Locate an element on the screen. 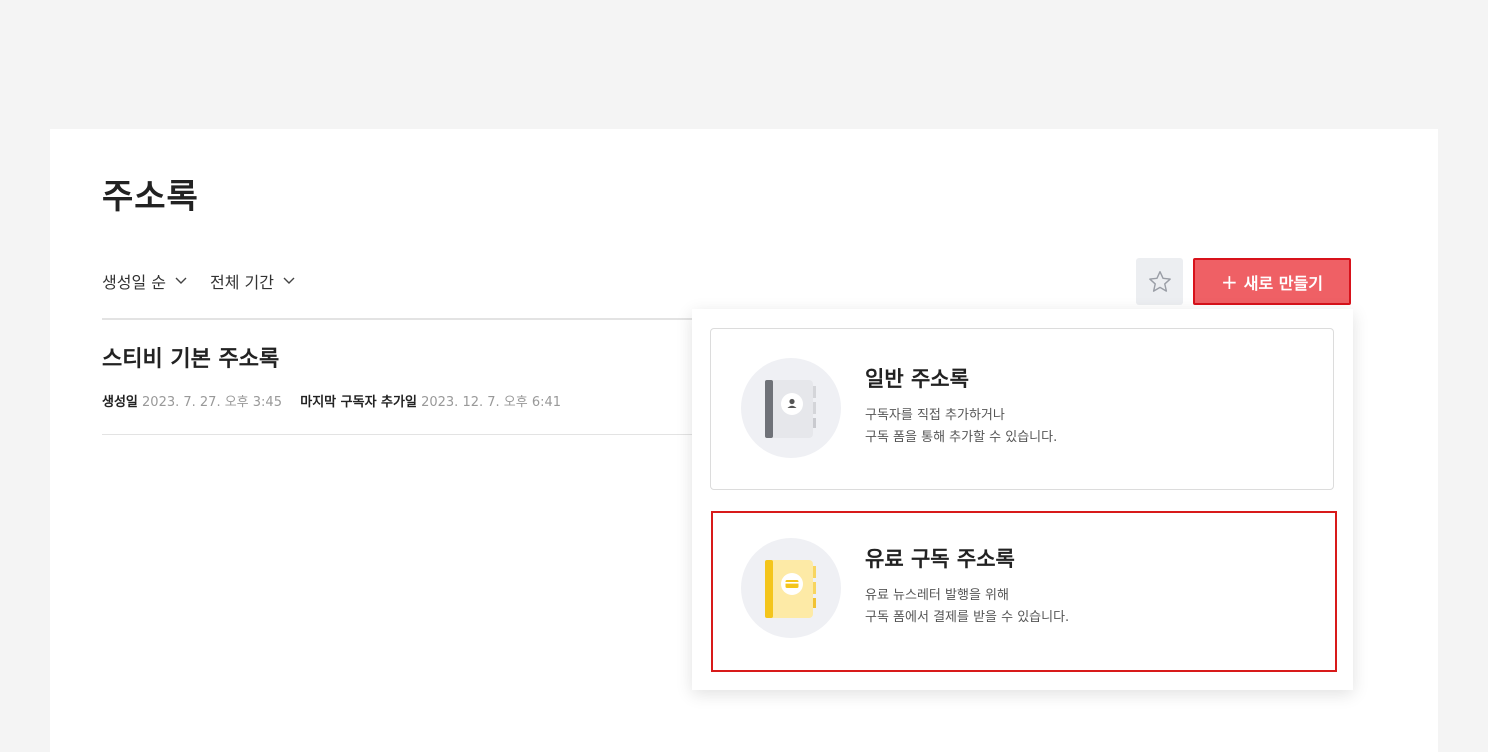  paid-option-description: 유료 뉴스레터 발행을 위해 구독 폼에서 결제를 받을 수 있습니다. is located at coordinates (967, 607).